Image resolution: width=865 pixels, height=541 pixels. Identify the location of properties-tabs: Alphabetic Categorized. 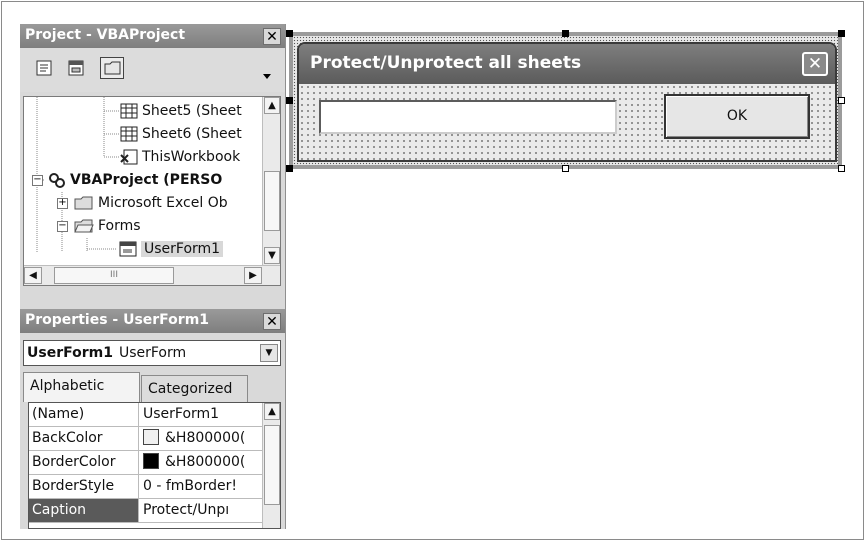
(152, 387).